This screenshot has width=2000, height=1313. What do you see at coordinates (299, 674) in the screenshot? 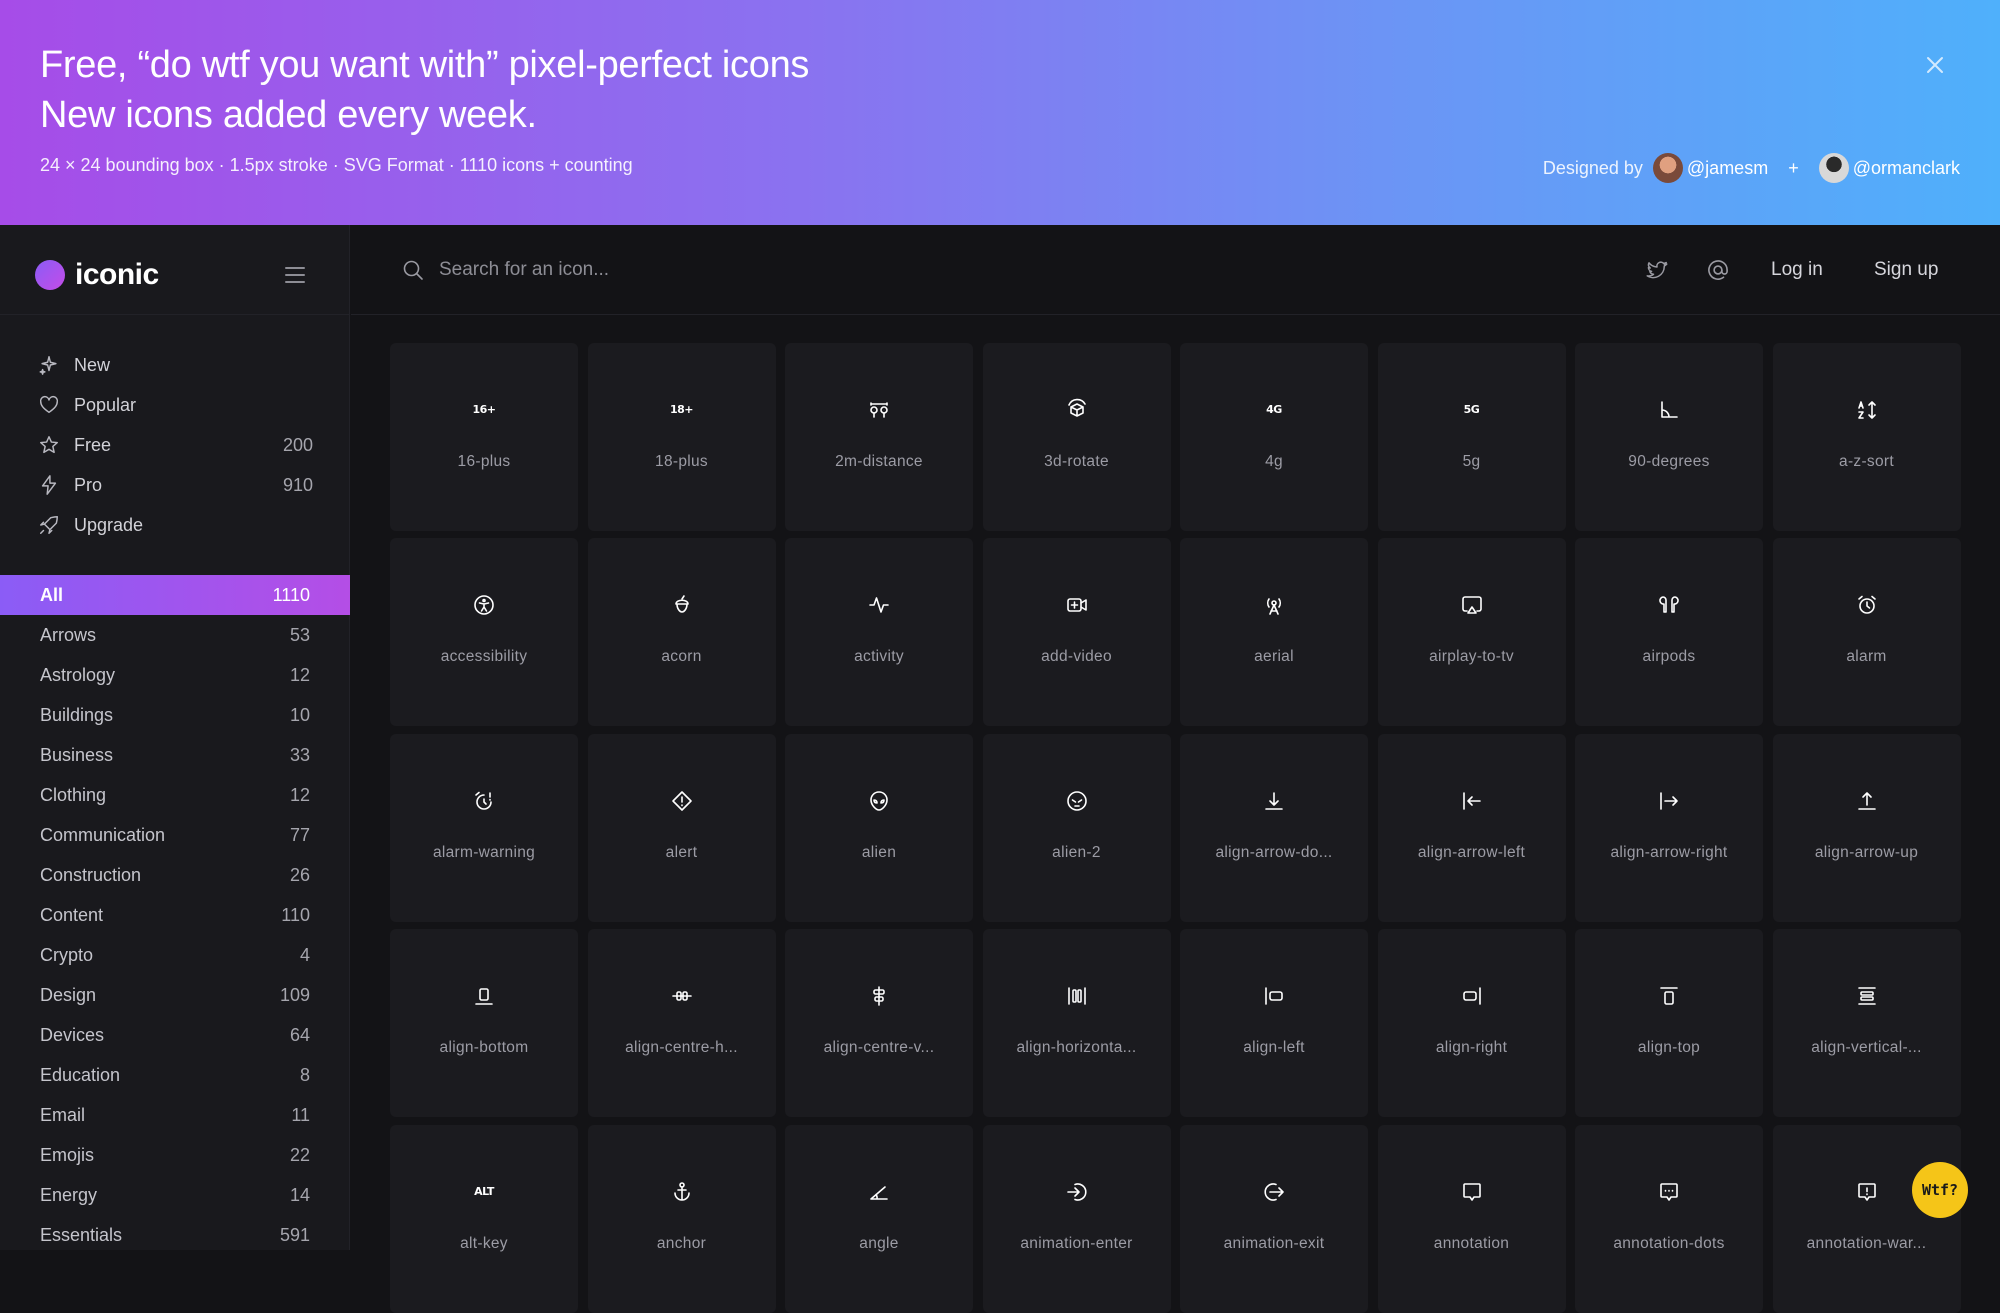
I see `category-count: 12` at bounding box center [299, 674].